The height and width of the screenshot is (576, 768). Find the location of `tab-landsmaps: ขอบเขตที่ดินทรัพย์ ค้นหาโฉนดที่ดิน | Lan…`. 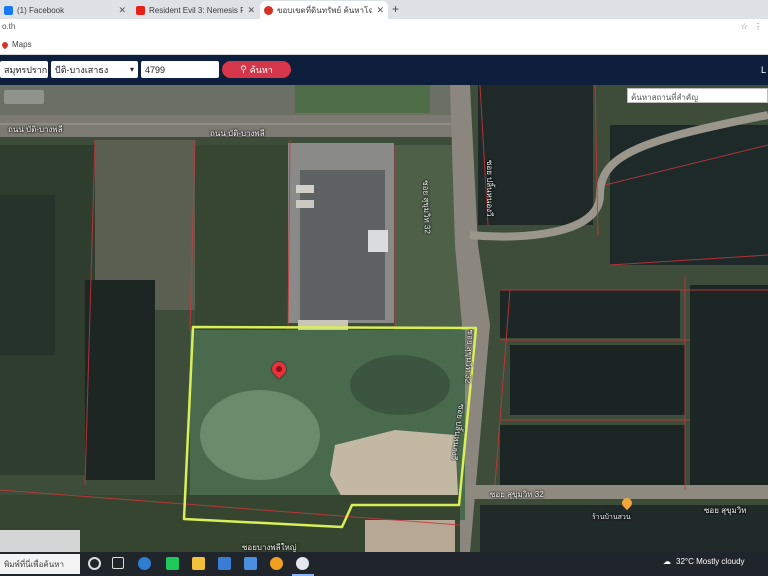

tab-landsmaps: ขอบเขตที่ดินทรัพย์ ค้นหาโฉนดที่ดิน | Lan… is located at coordinates (324, 10).